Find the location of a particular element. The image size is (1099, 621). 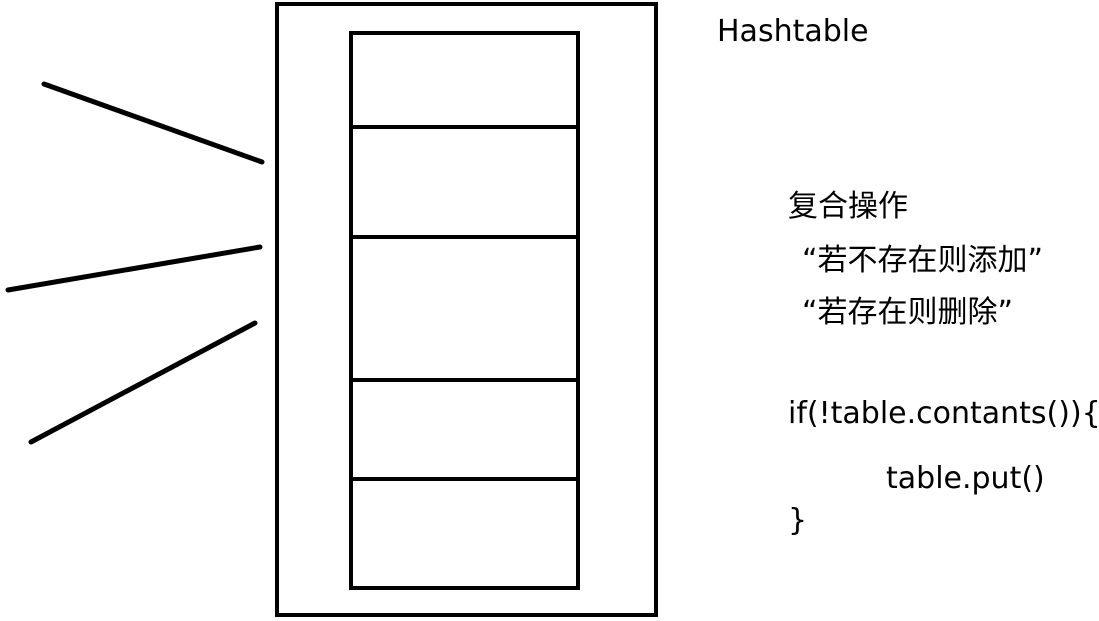

compound-op-put-if-absent: “若不存在则添加” is located at coordinates (923, 260).